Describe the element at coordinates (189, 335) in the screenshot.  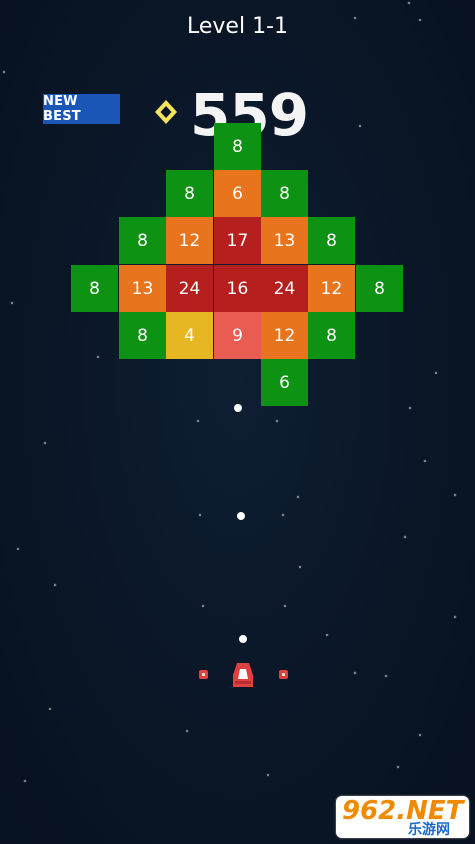
I see `block: 4` at that location.